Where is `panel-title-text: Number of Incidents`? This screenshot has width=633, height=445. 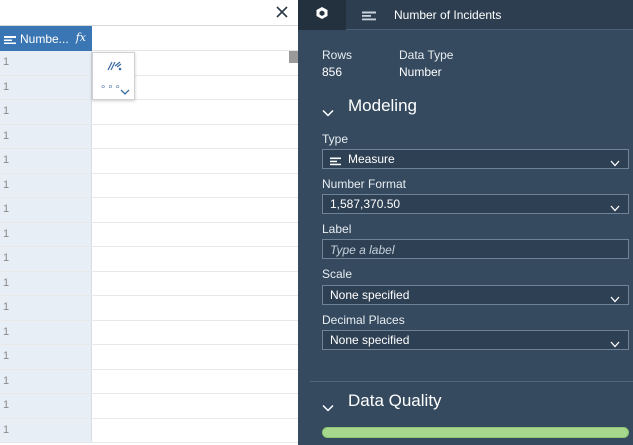 panel-title-text: Number of Incidents is located at coordinates (448, 15).